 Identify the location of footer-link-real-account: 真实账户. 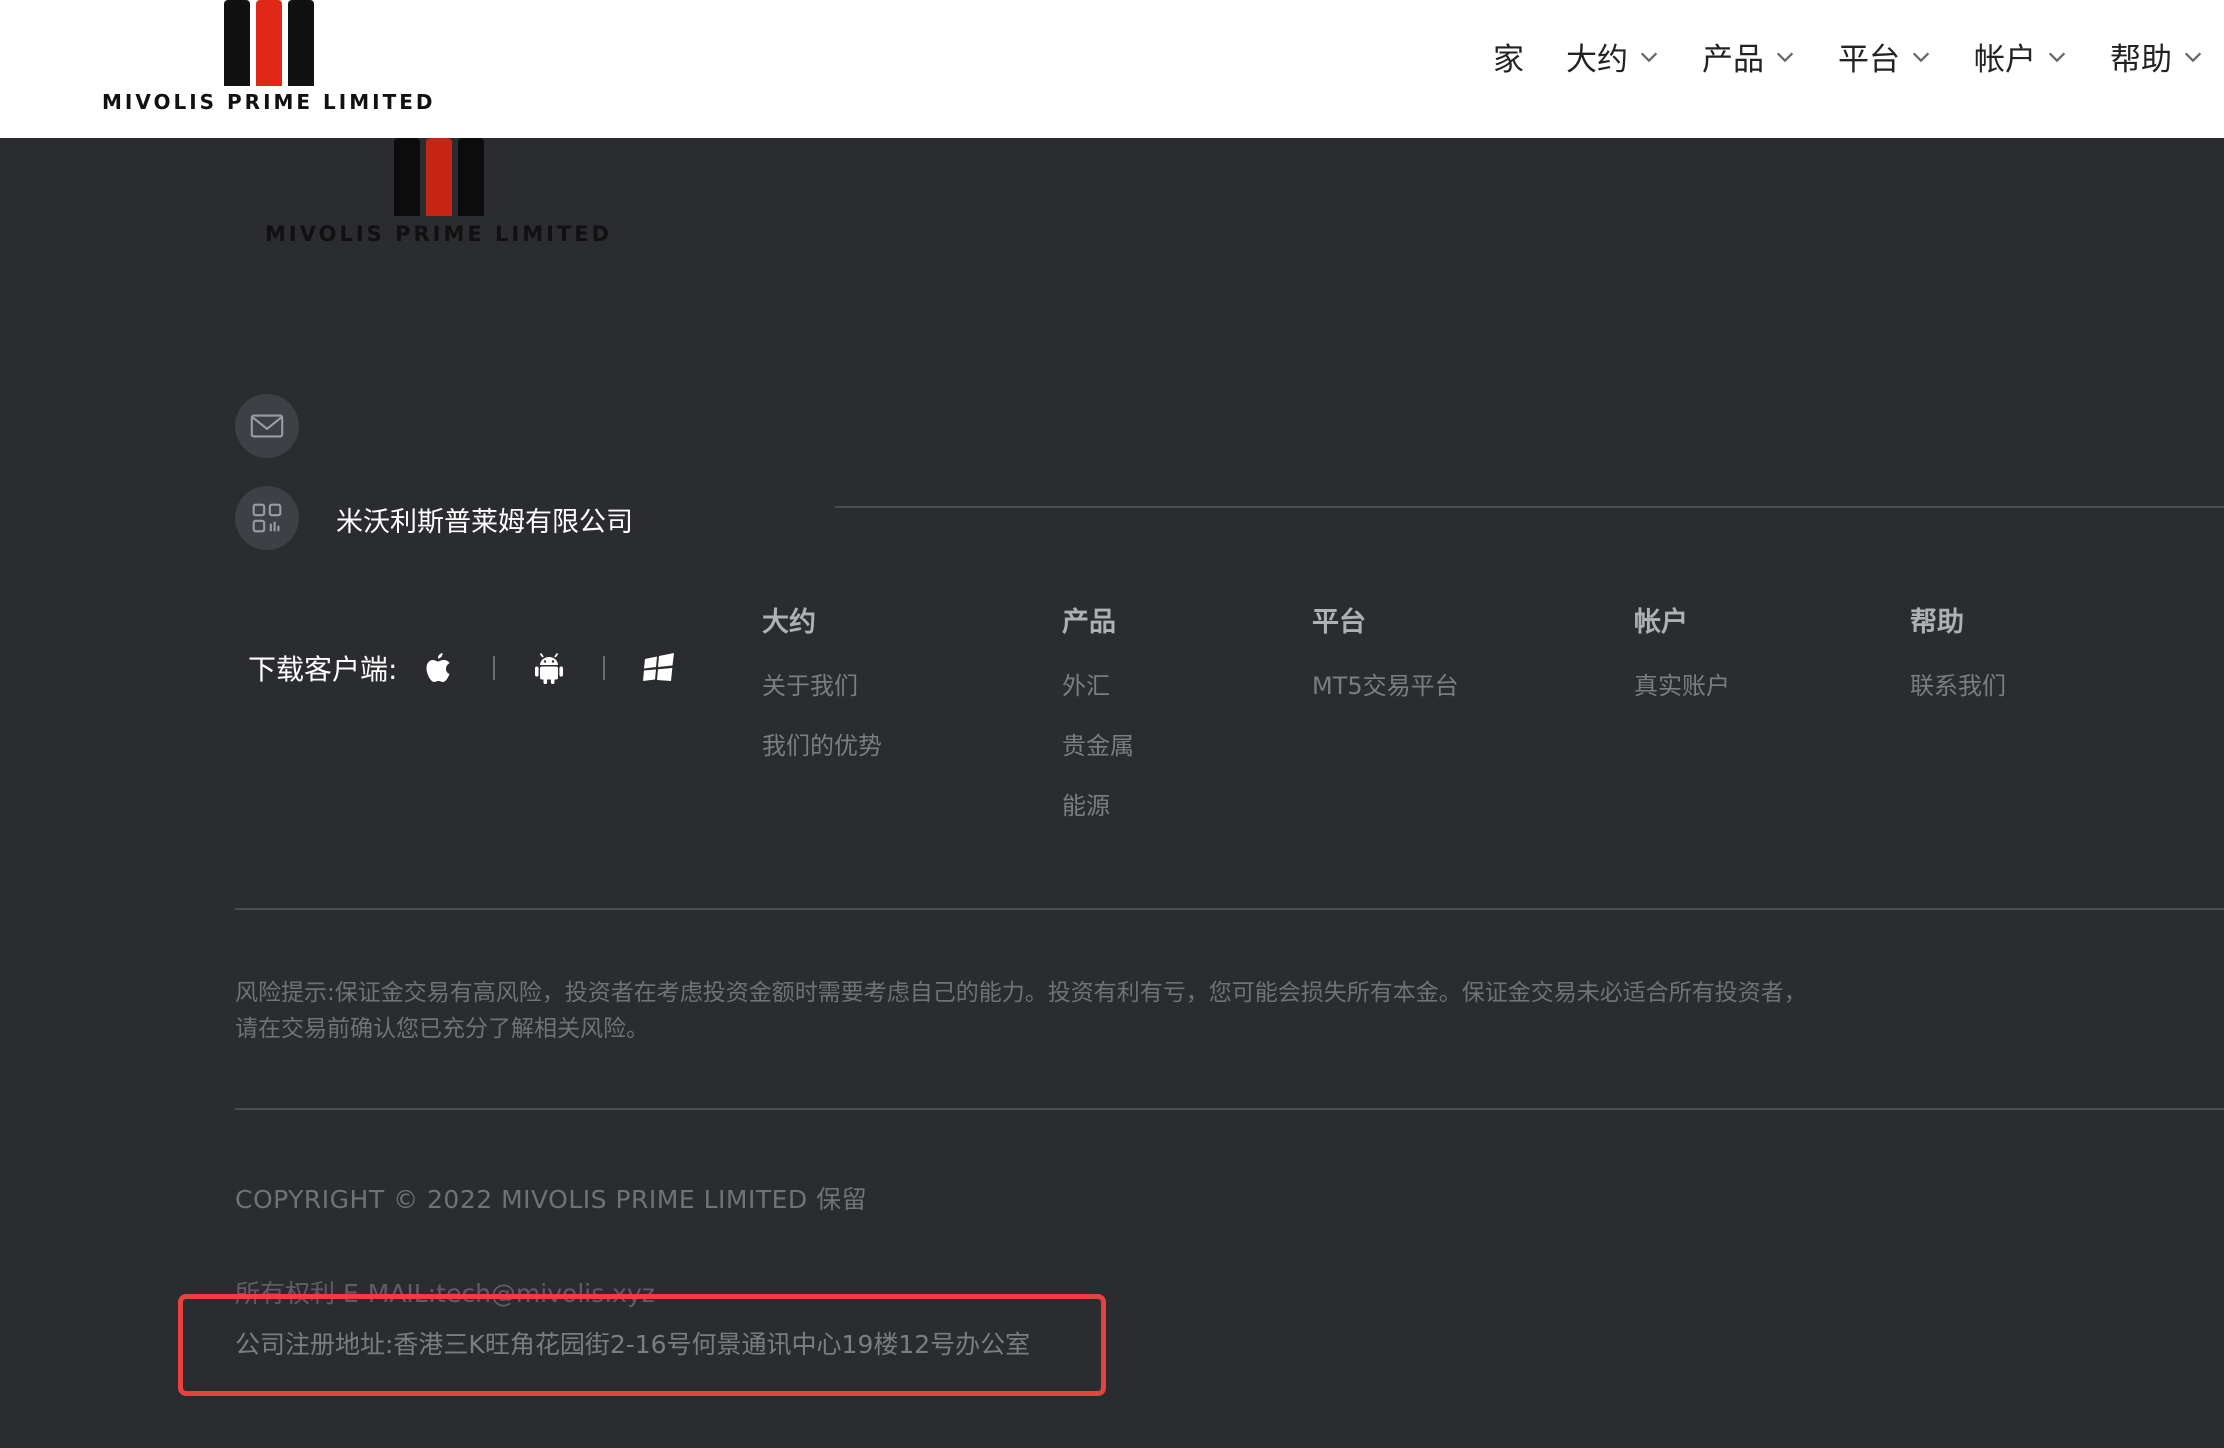
(1682, 683).